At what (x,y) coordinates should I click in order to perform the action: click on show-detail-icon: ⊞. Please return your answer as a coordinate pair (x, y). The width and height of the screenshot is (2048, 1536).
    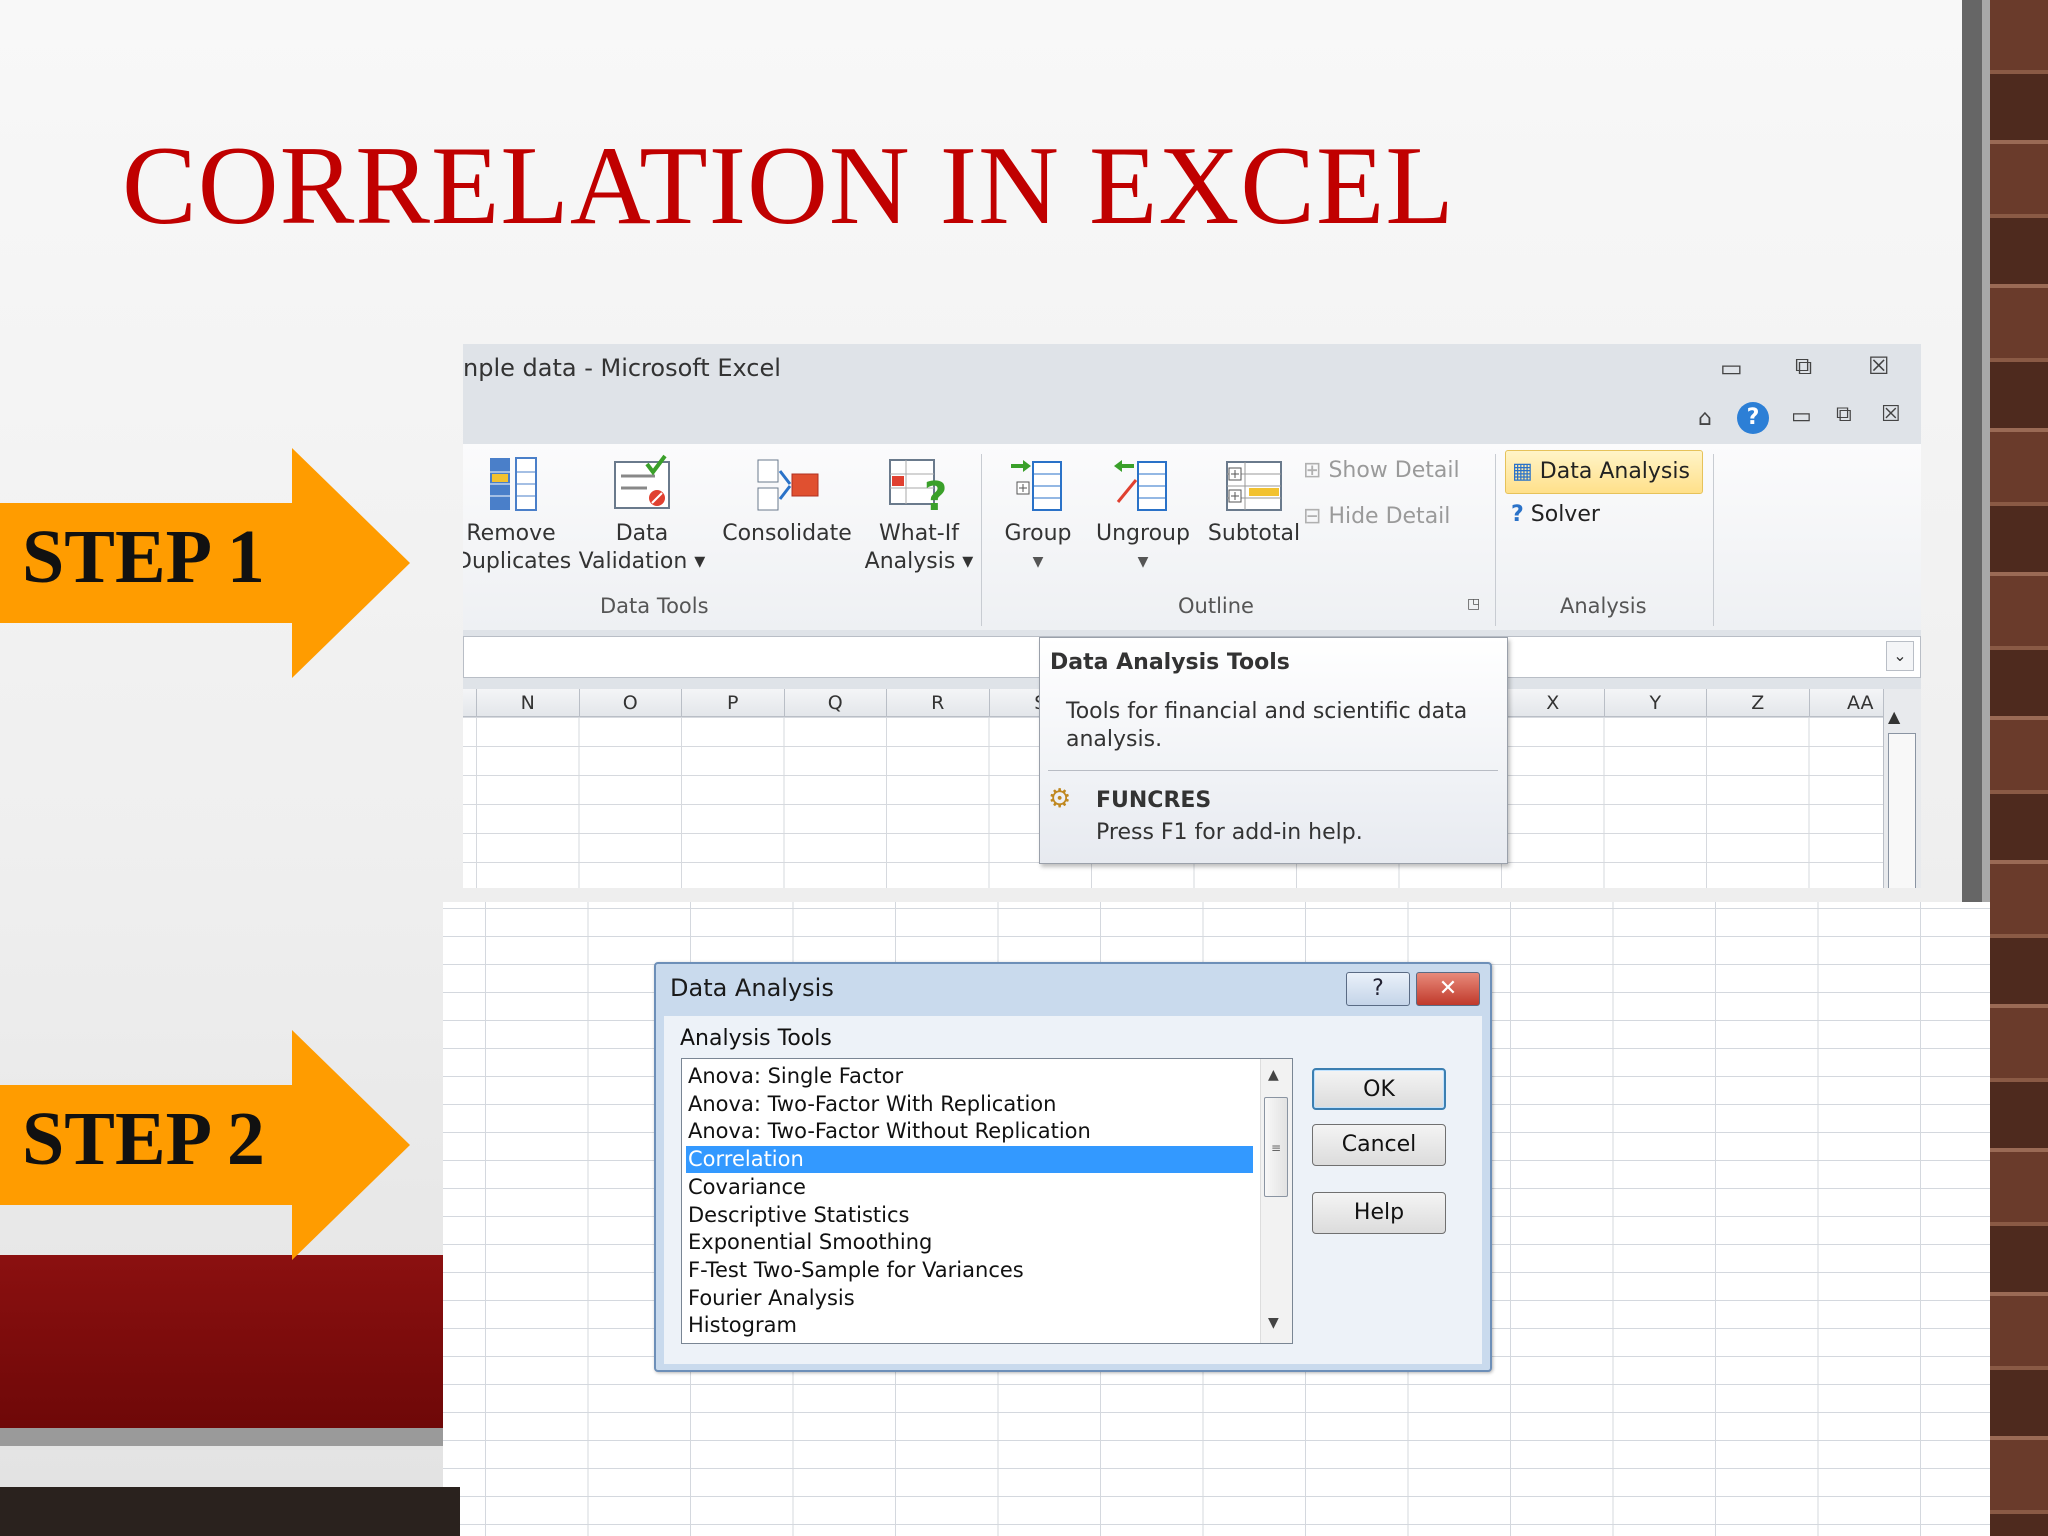
    Looking at the image, I should click on (1312, 470).